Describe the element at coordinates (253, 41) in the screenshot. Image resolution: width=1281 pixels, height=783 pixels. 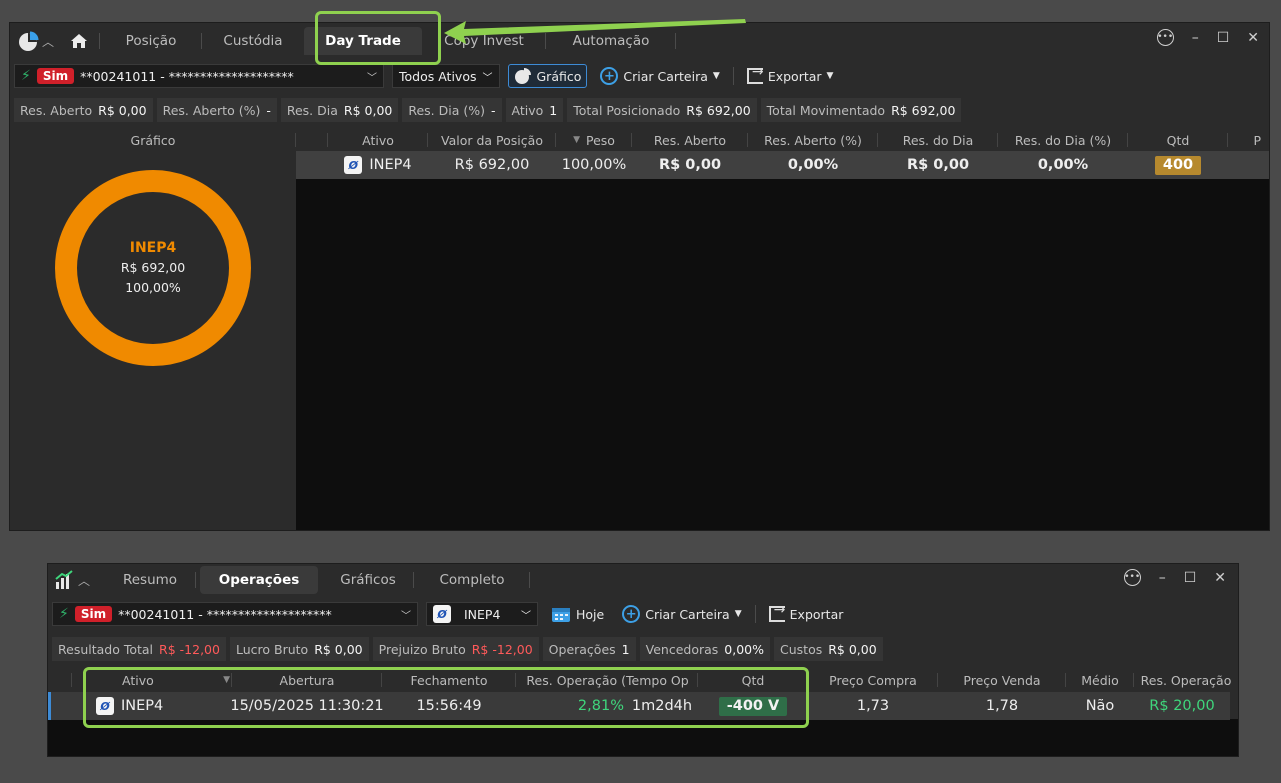
I see `tab-custodia: Custódia` at that location.